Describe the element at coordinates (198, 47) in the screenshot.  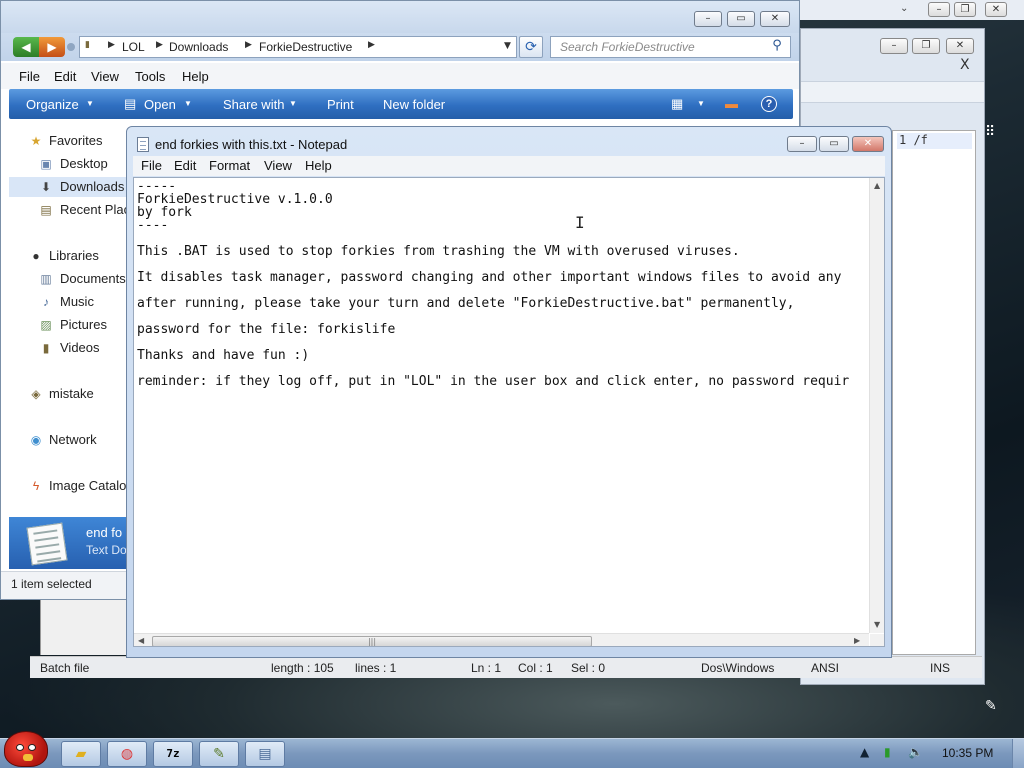
I see `breadcrumb-downloads: Downloads` at that location.